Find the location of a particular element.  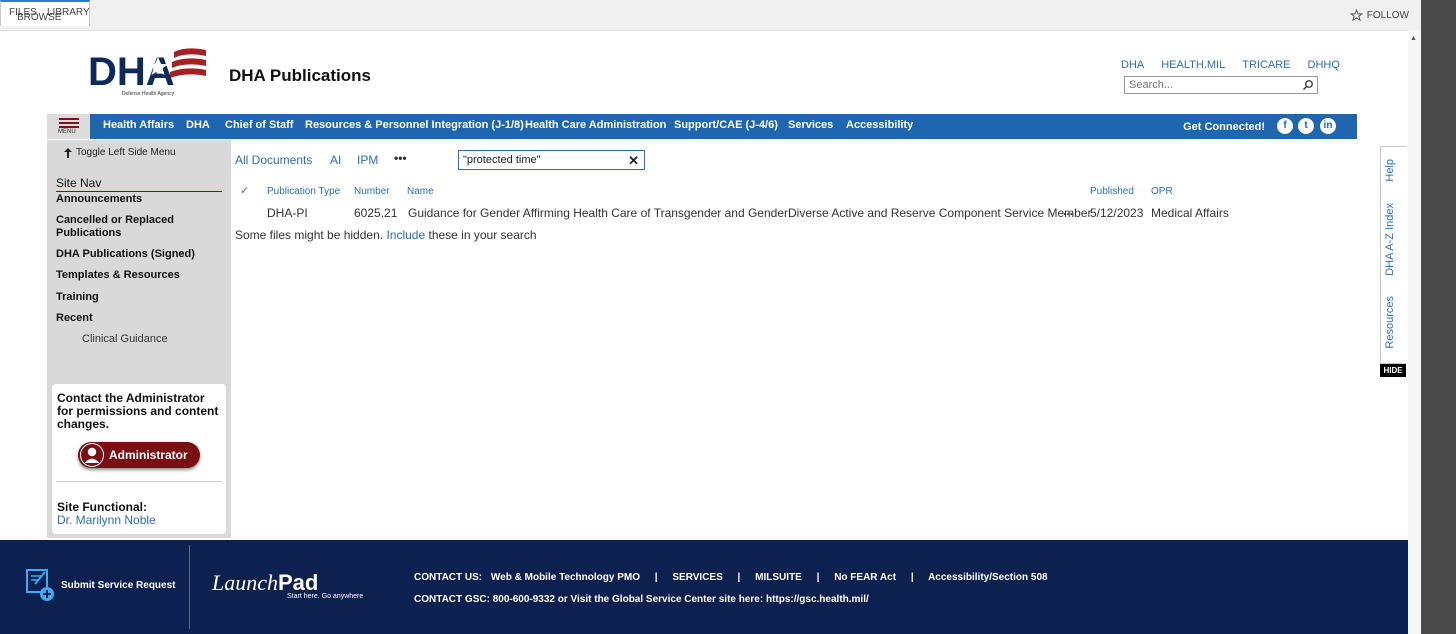

link-tricare: TRICARE is located at coordinates (1266, 65).